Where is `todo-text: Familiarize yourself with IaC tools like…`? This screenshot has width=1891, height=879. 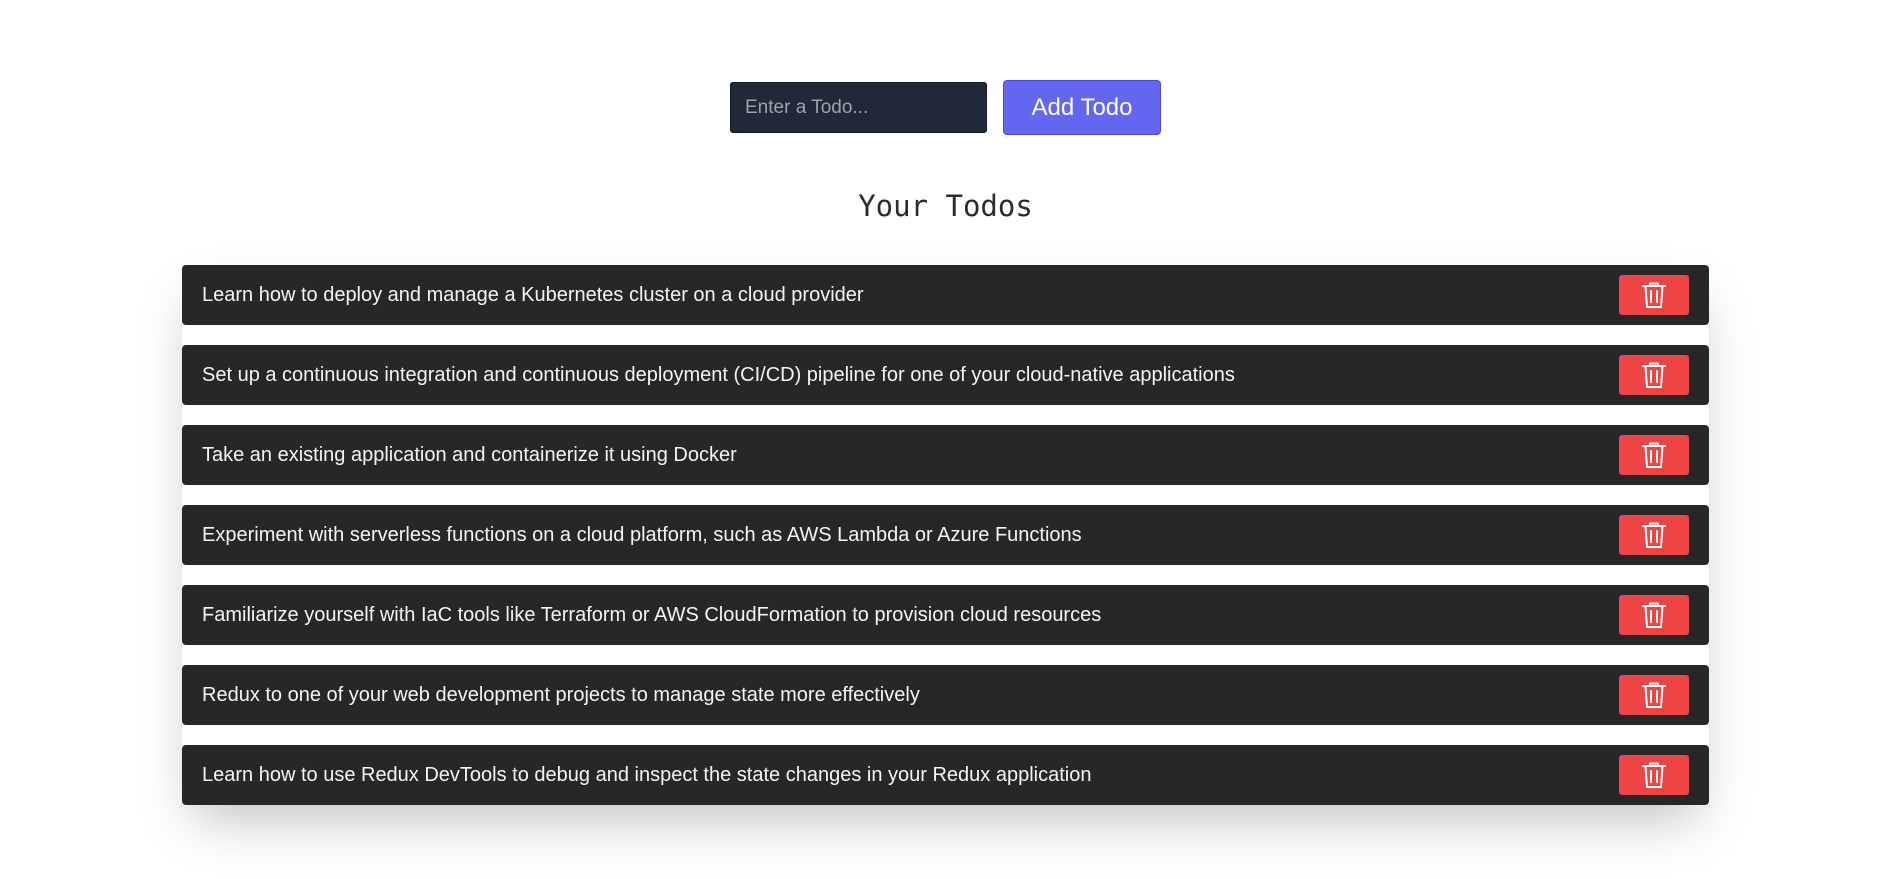
todo-text: Familiarize yourself with IaC tools like… is located at coordinates (652, 614).